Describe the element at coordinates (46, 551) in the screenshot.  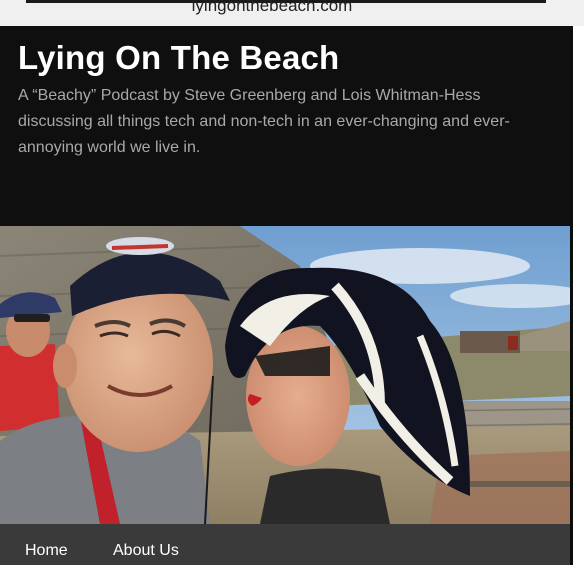
I see `nav-home-link: Home` at that location.